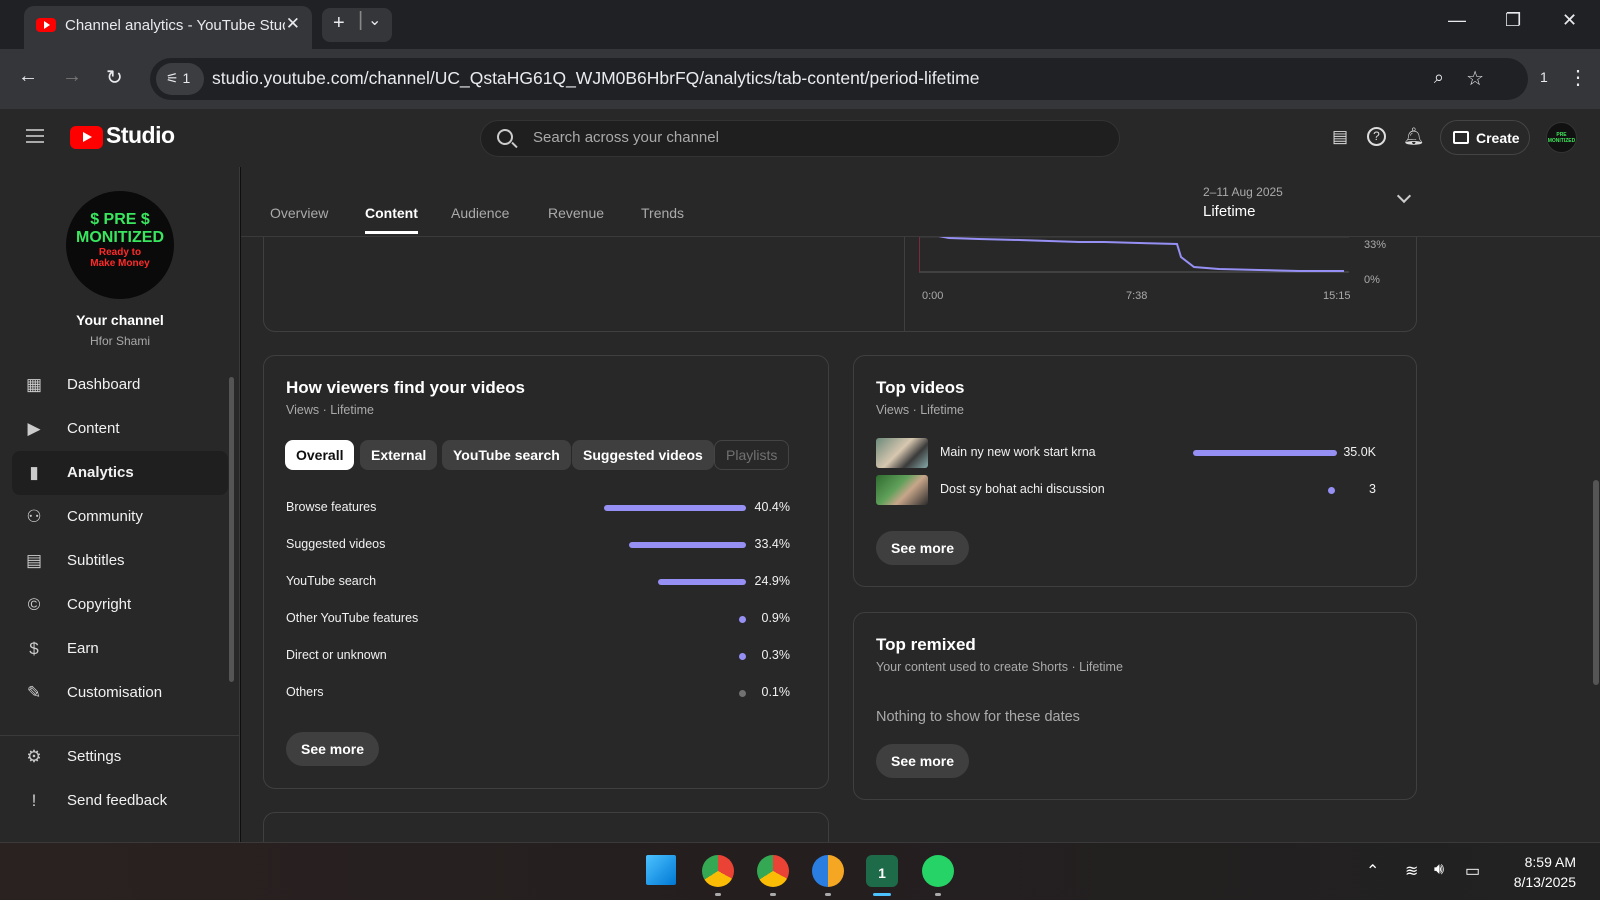  Describe the element at coordinates (1513, 20) in the screenshot. I see `restore-button: ❐` at that location.